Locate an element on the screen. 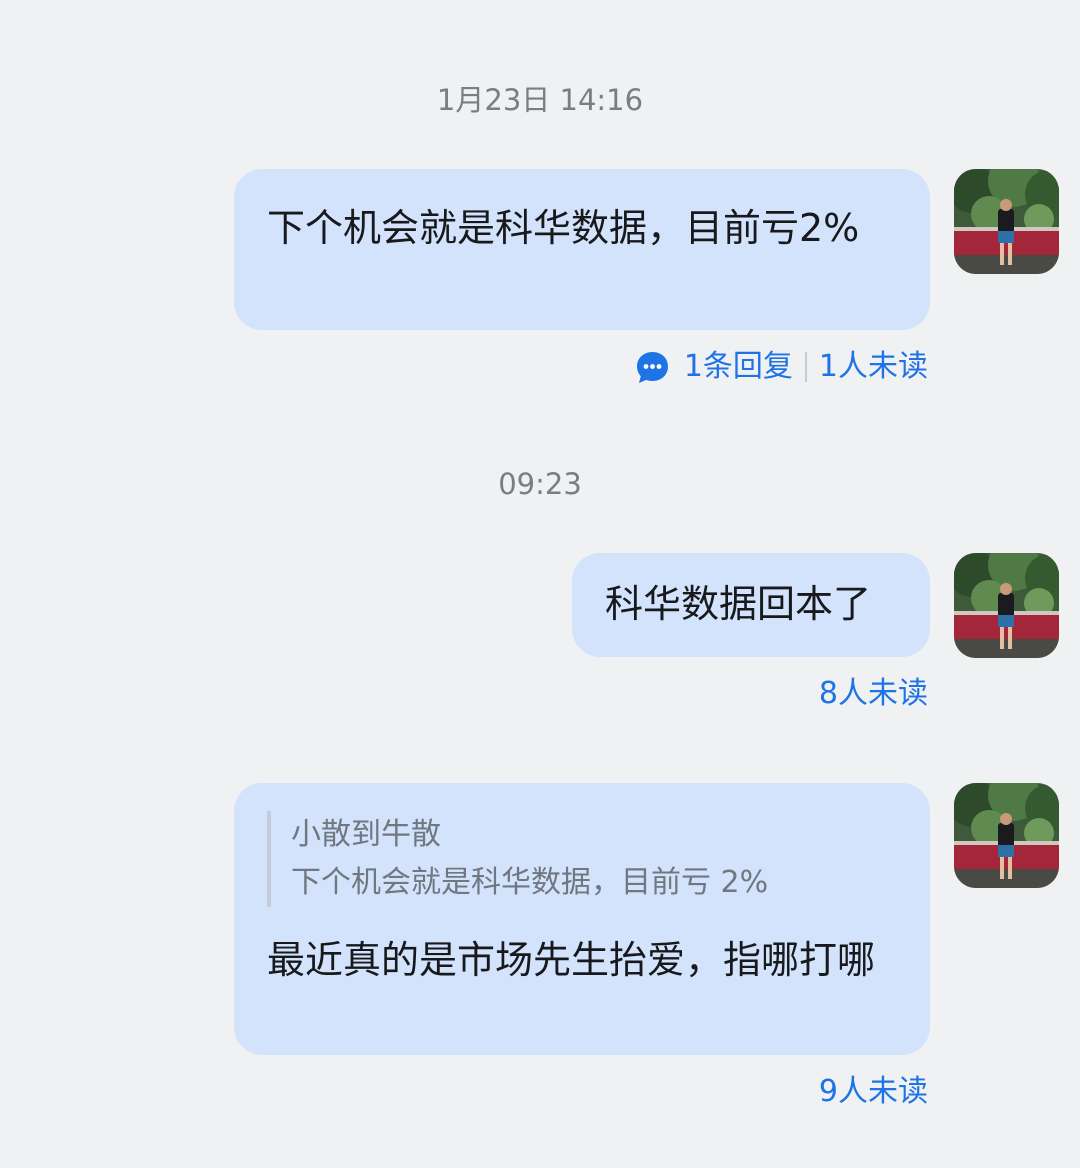 This screenshot has height=1168, width=1080. quoted-text: 下个机会就是科华数据，目前亏 2% is located at coordinates (530, 882).